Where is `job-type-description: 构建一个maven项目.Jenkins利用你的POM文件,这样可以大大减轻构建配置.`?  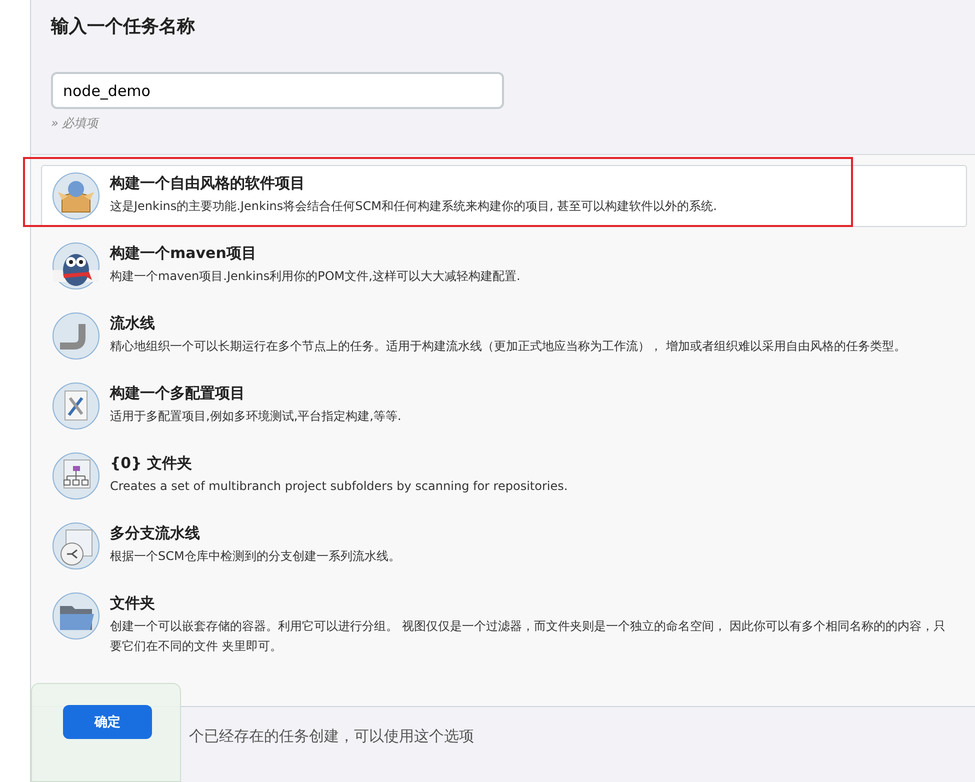
job-type-description: 构建一个maven项目.Jenkins利用你的POM文件,这样可以大大减轻构建配置. is located at coordinates (316, 276).